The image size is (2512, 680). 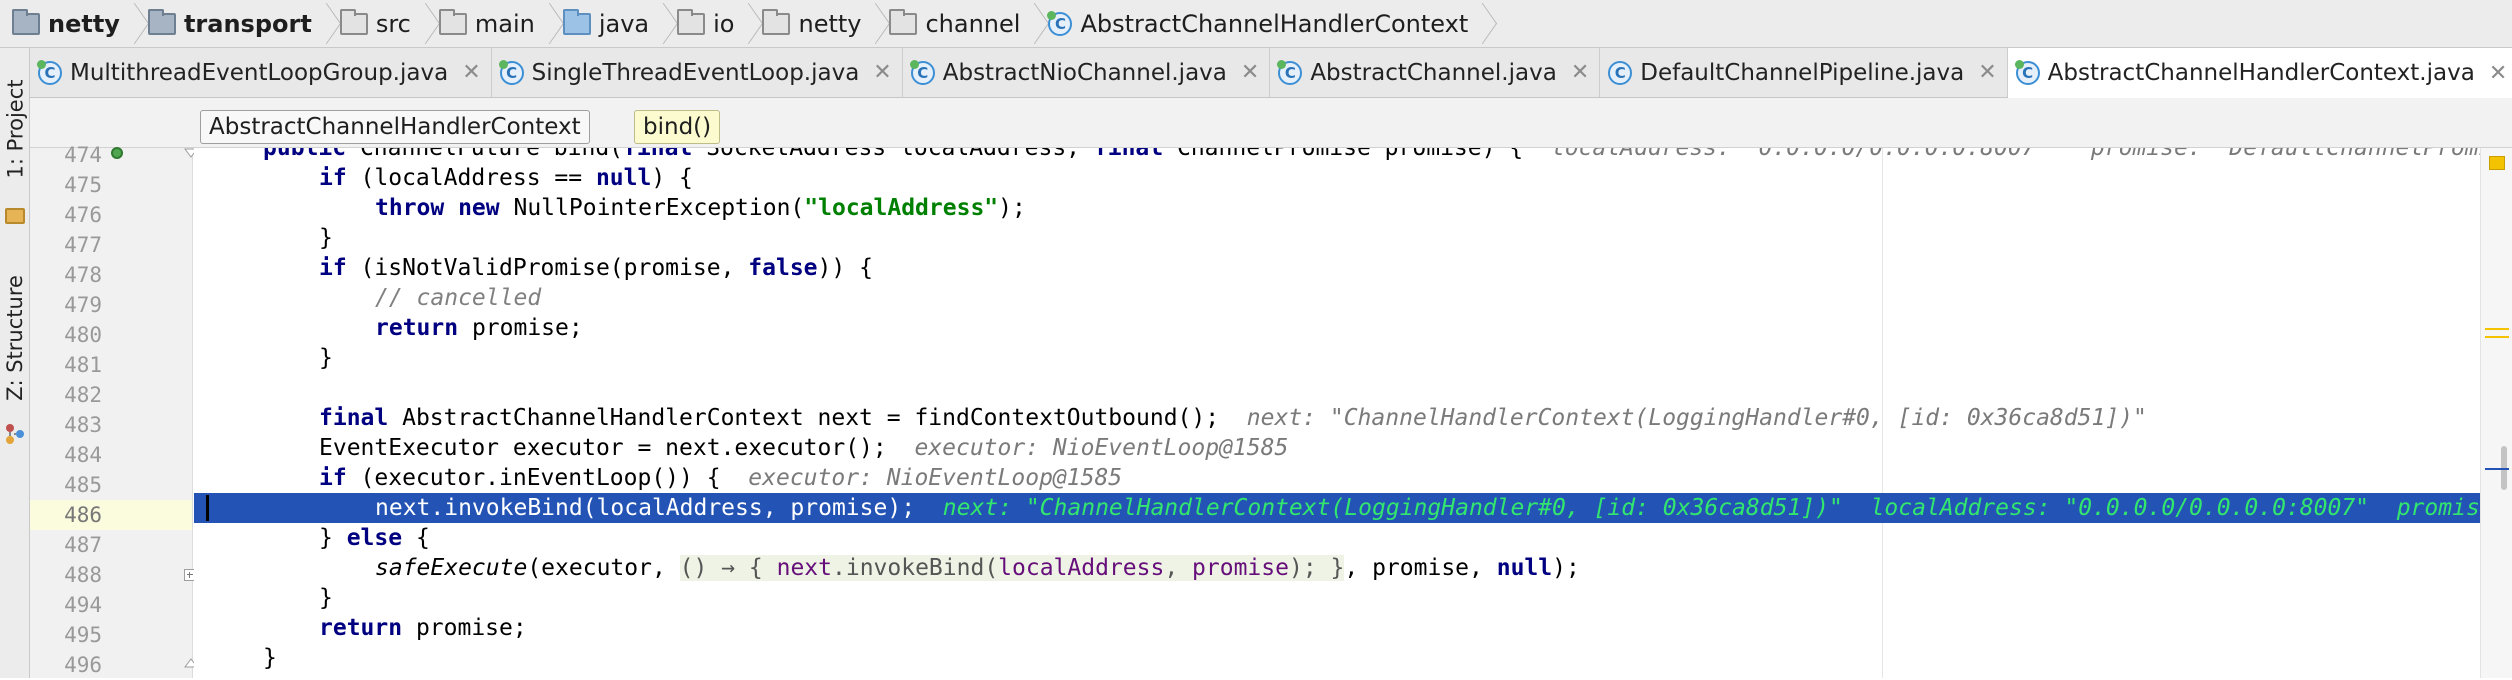 What do you see at coordinates (576, 21) in the screenshot?
I see `source-folder-icon` at bounding box center [576, 21].